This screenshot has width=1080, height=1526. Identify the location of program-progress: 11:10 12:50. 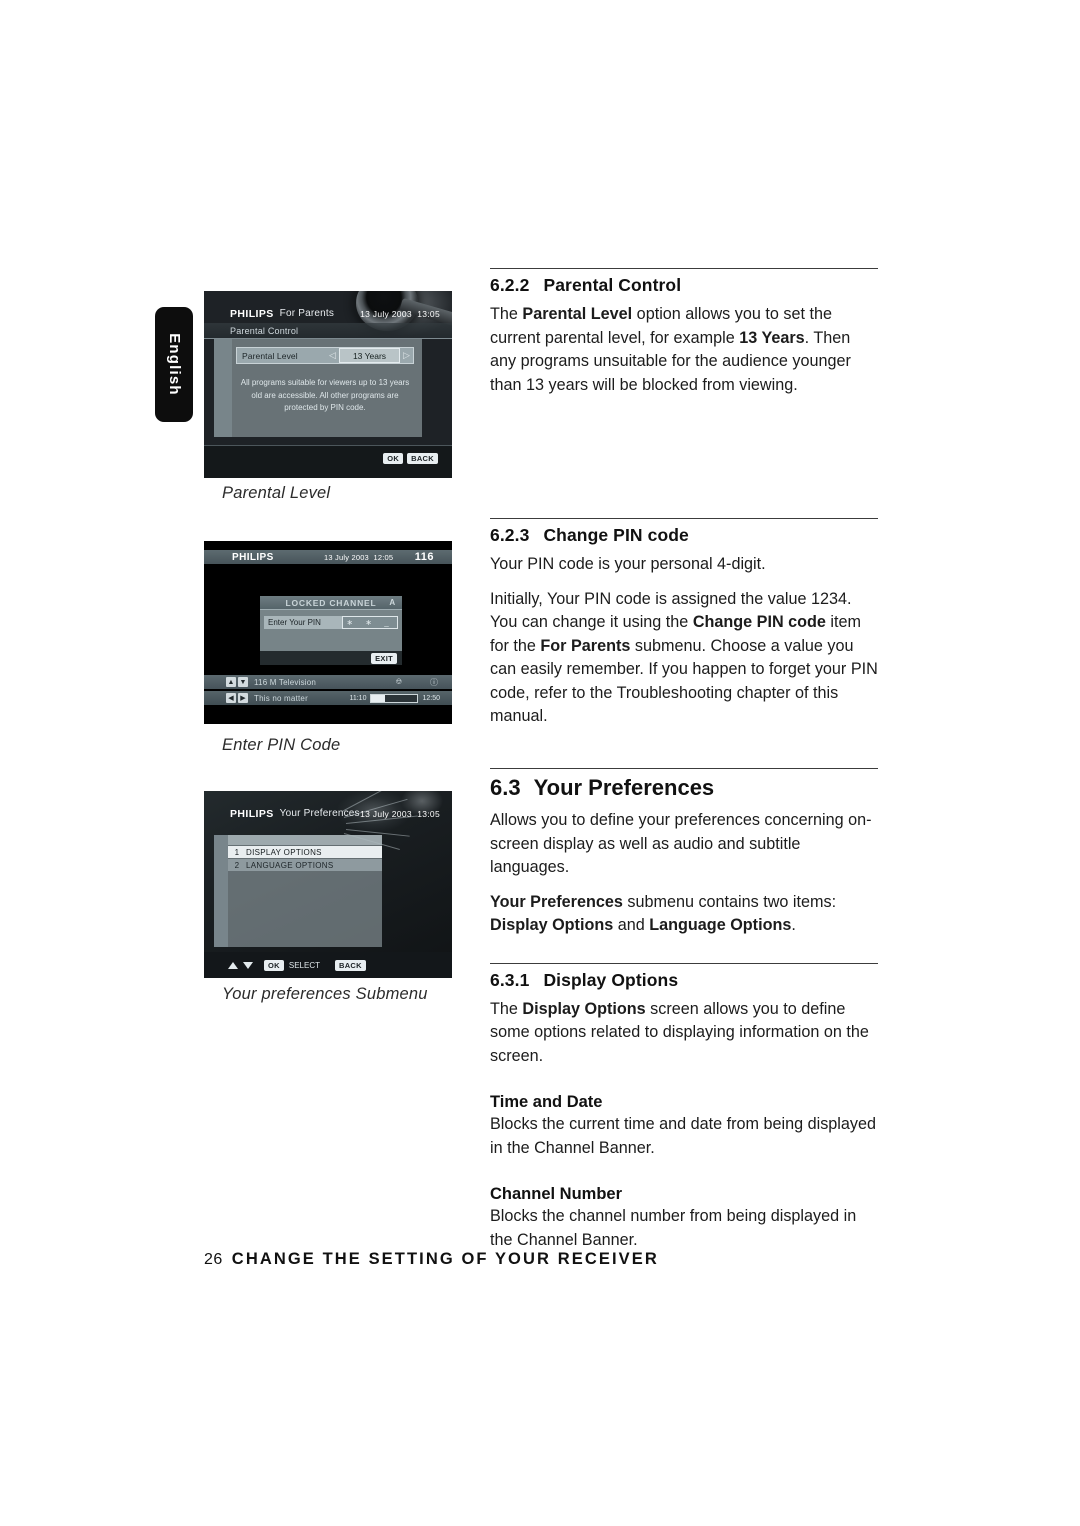
(394, 698).